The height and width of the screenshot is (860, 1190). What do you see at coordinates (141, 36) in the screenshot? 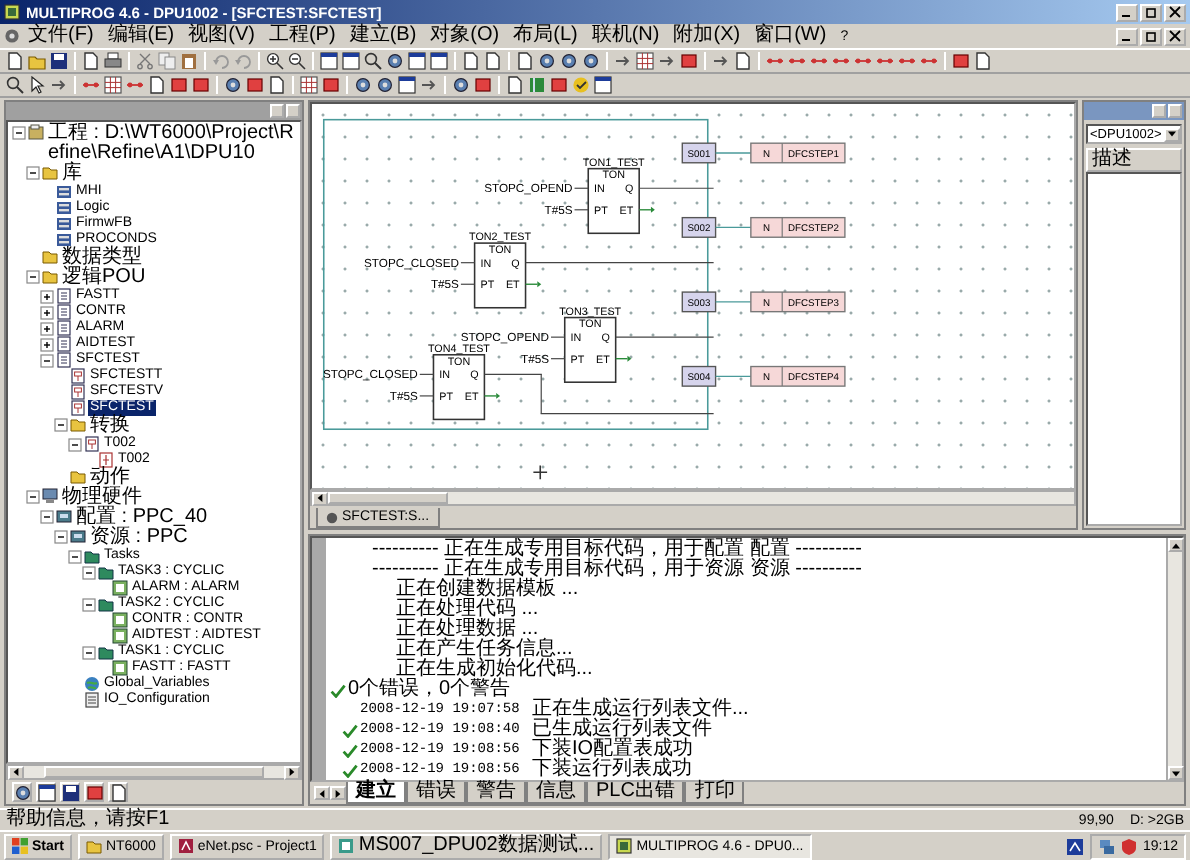
I see `menu-item: 编辑(E)` at bounding box center [141, 36].